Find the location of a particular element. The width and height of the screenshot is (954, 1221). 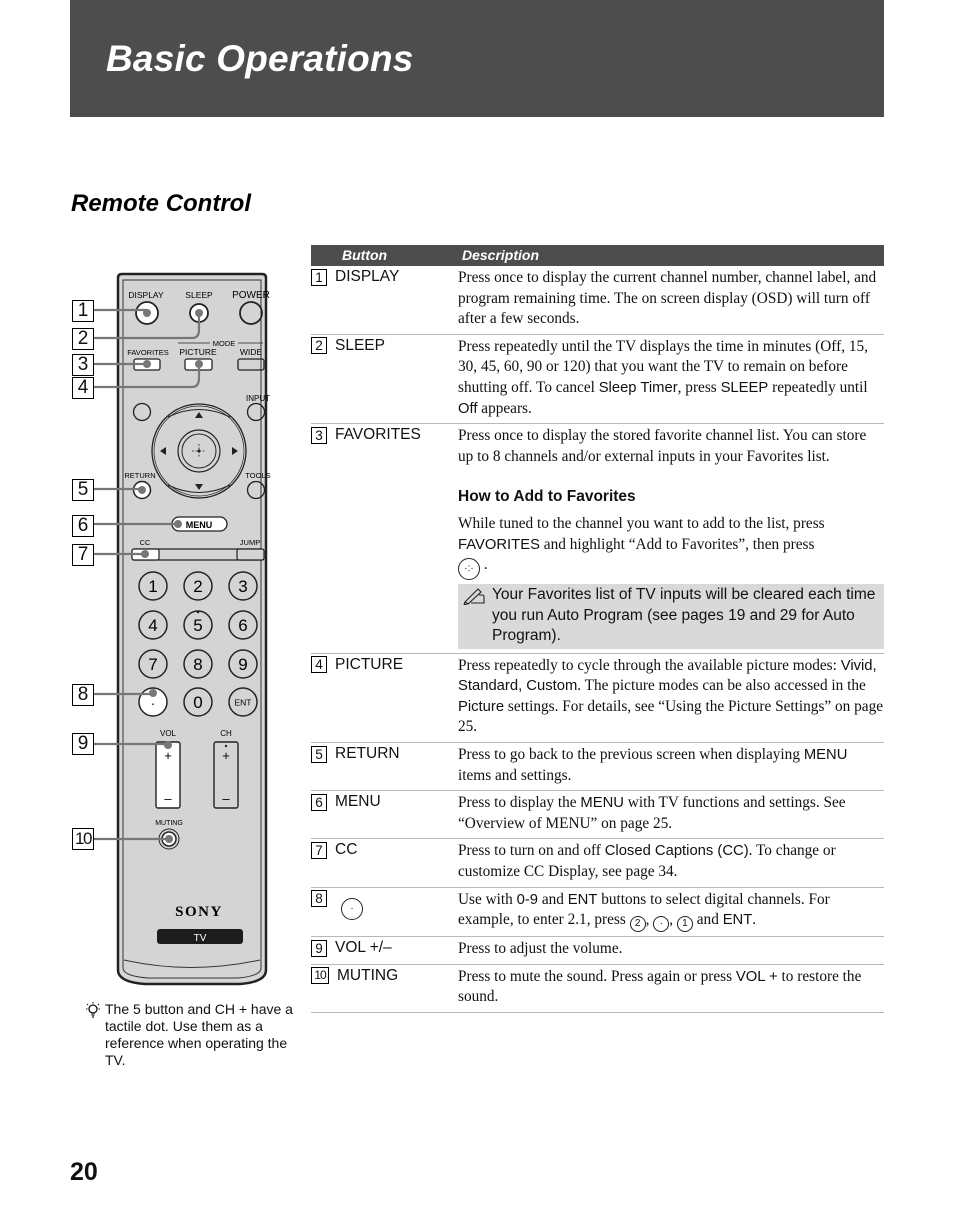

button-name: SLEEP is located at coordinates (360, 345).